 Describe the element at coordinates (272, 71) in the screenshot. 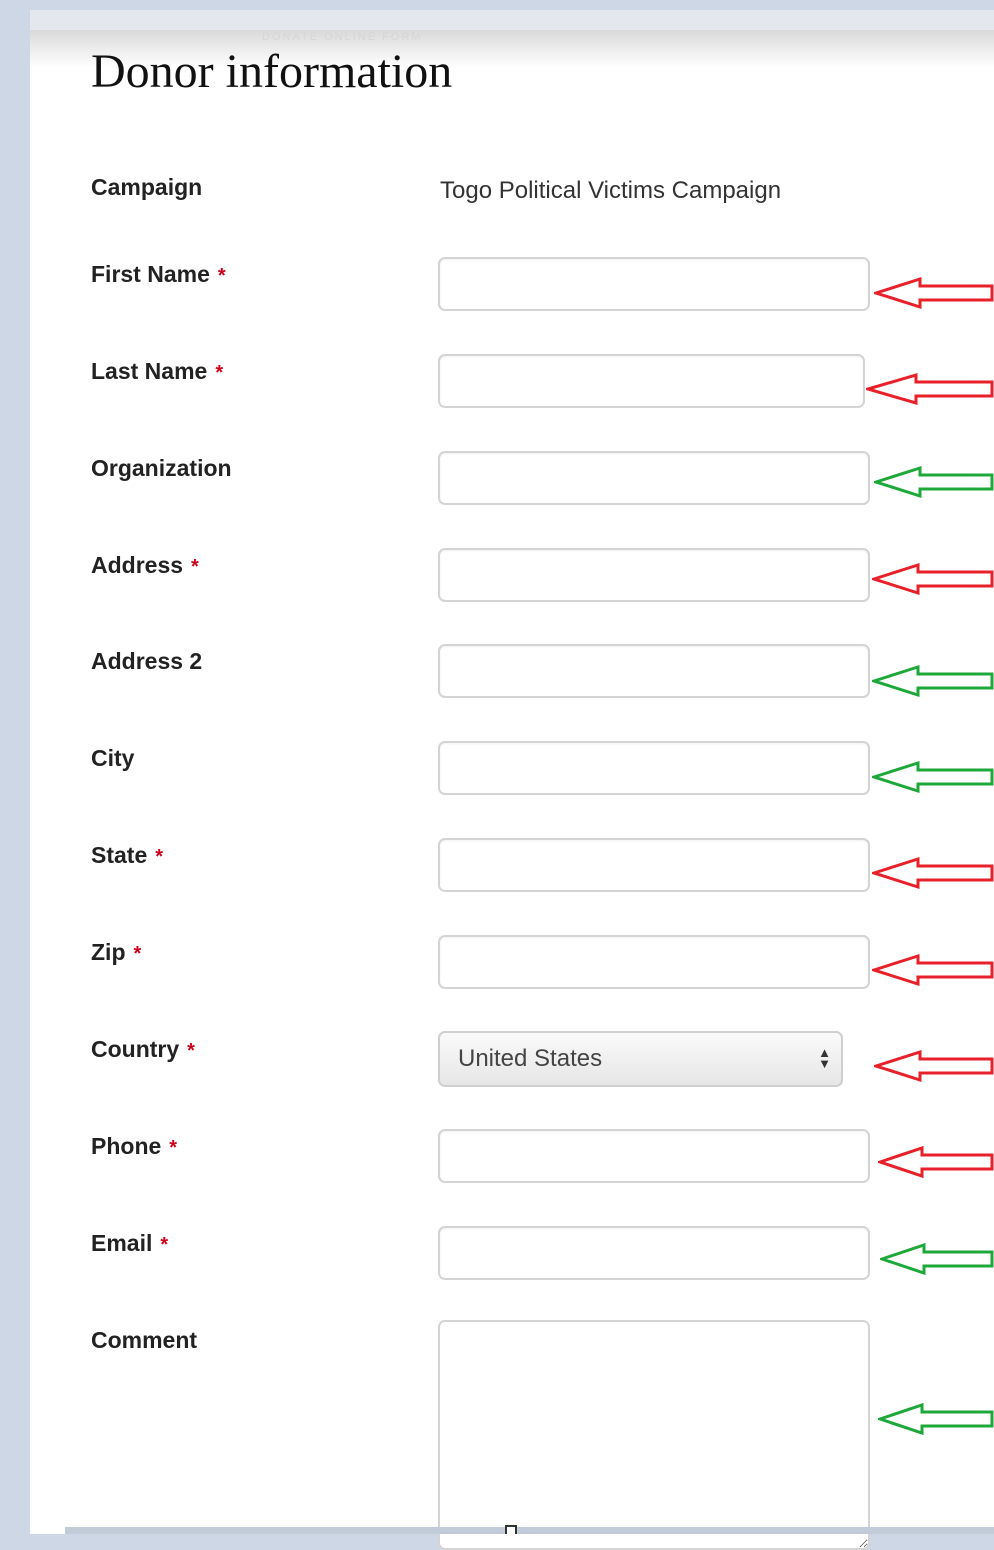

I see `page-title: Donor information` at that location.